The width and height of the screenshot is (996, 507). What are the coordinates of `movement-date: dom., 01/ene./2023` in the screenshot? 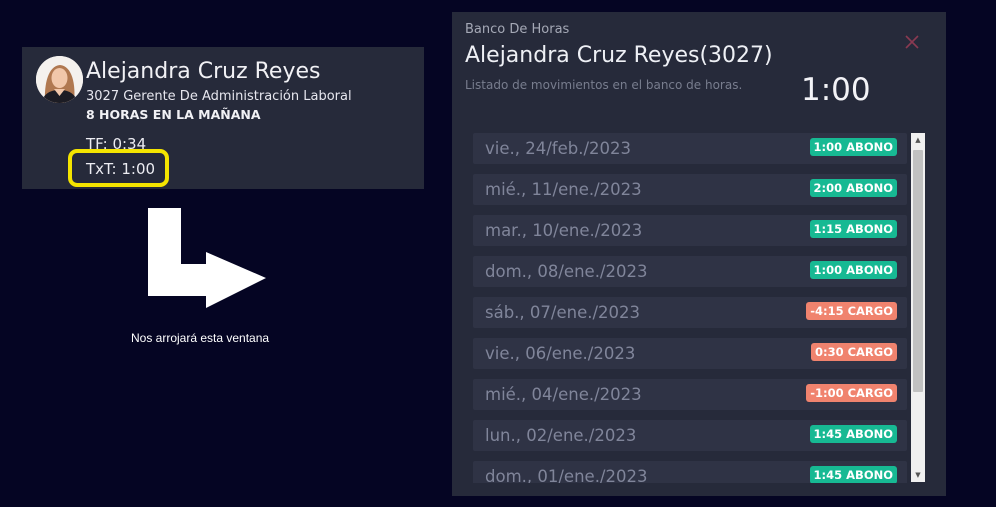 It's located at (566, 475).